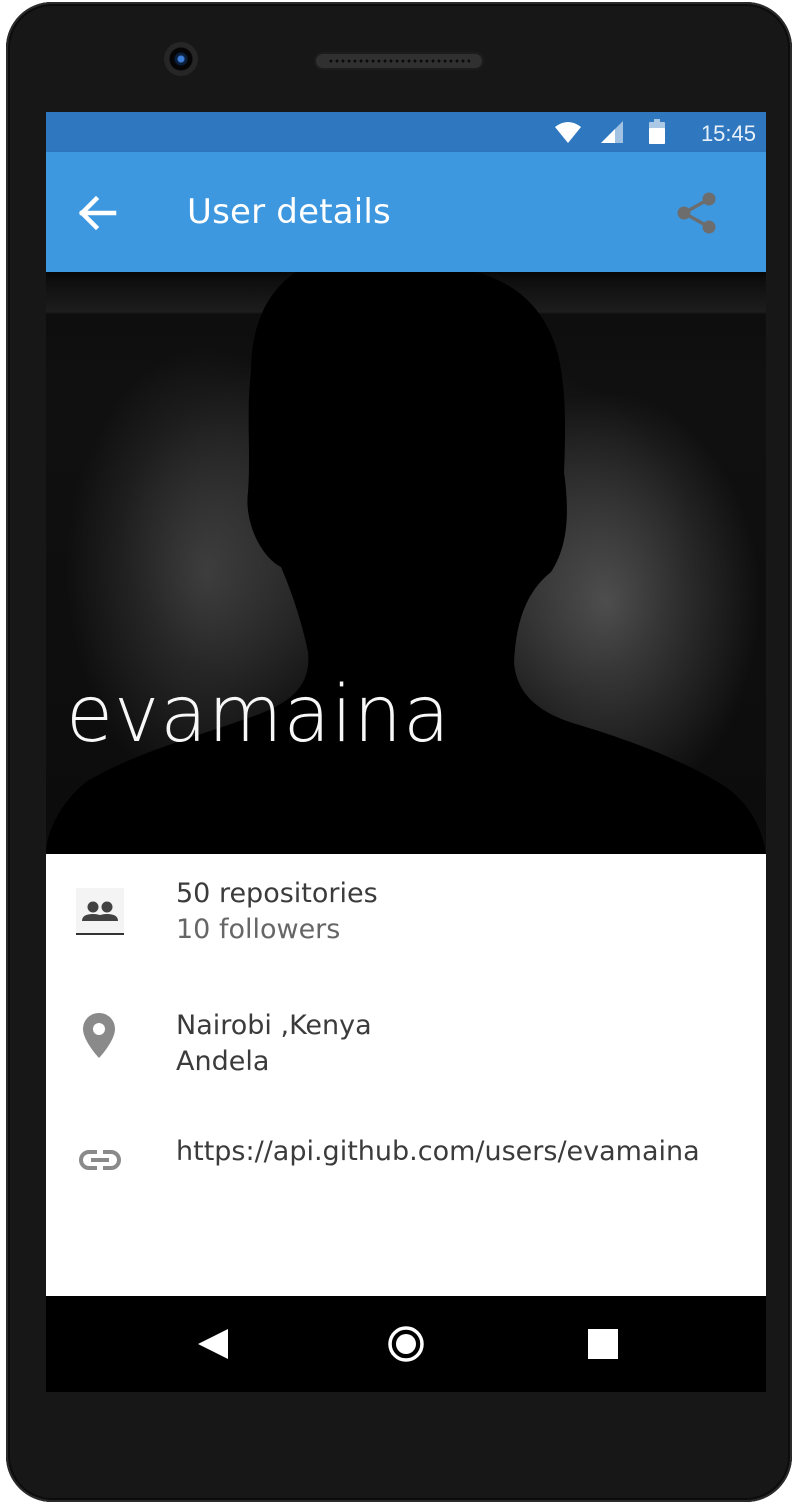 The height and width of the screenshot is (1506, 794). I want to click on home-circle-icon, so click(406, 1344).